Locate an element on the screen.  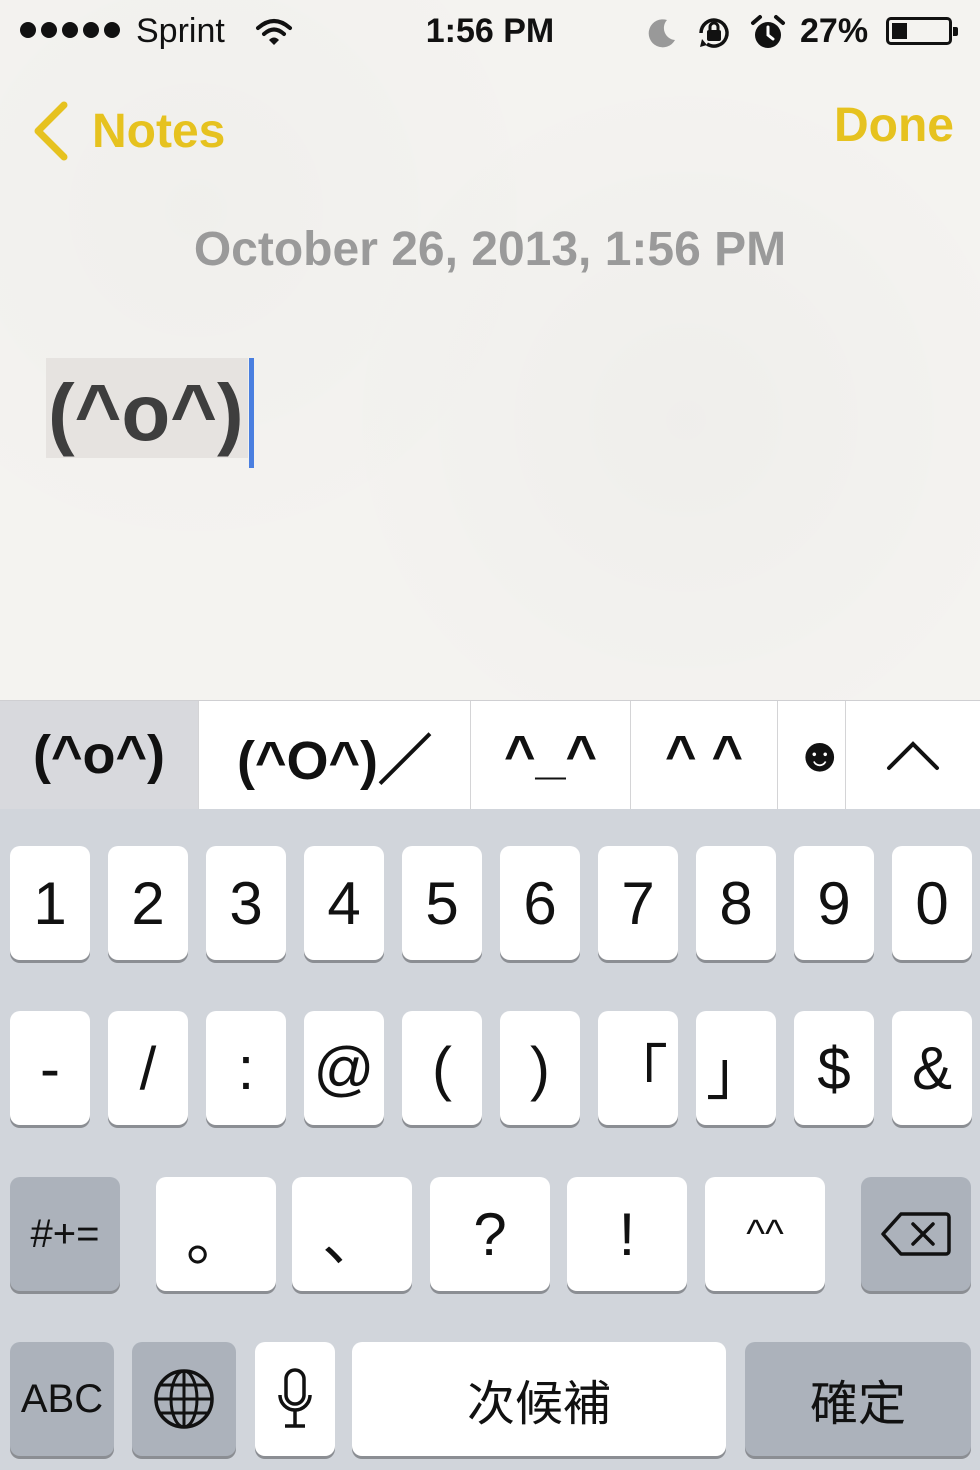
expand-candidates-button is located at coordinates (912, 755).